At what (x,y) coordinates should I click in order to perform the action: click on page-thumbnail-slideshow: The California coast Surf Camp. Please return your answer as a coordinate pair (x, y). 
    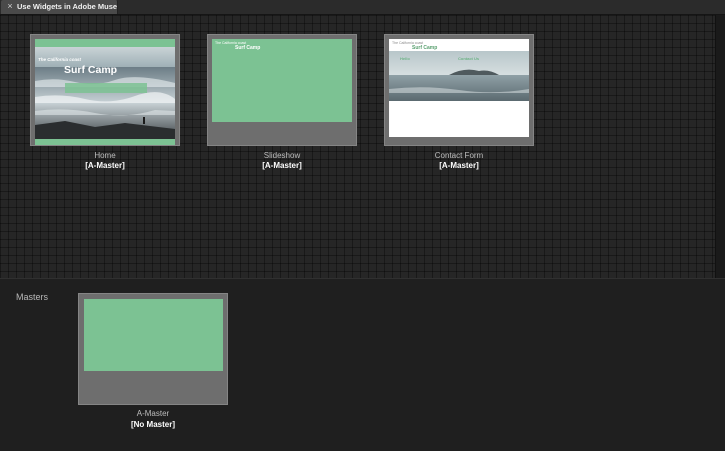
    Looking at the image, I should click on (282, 90).